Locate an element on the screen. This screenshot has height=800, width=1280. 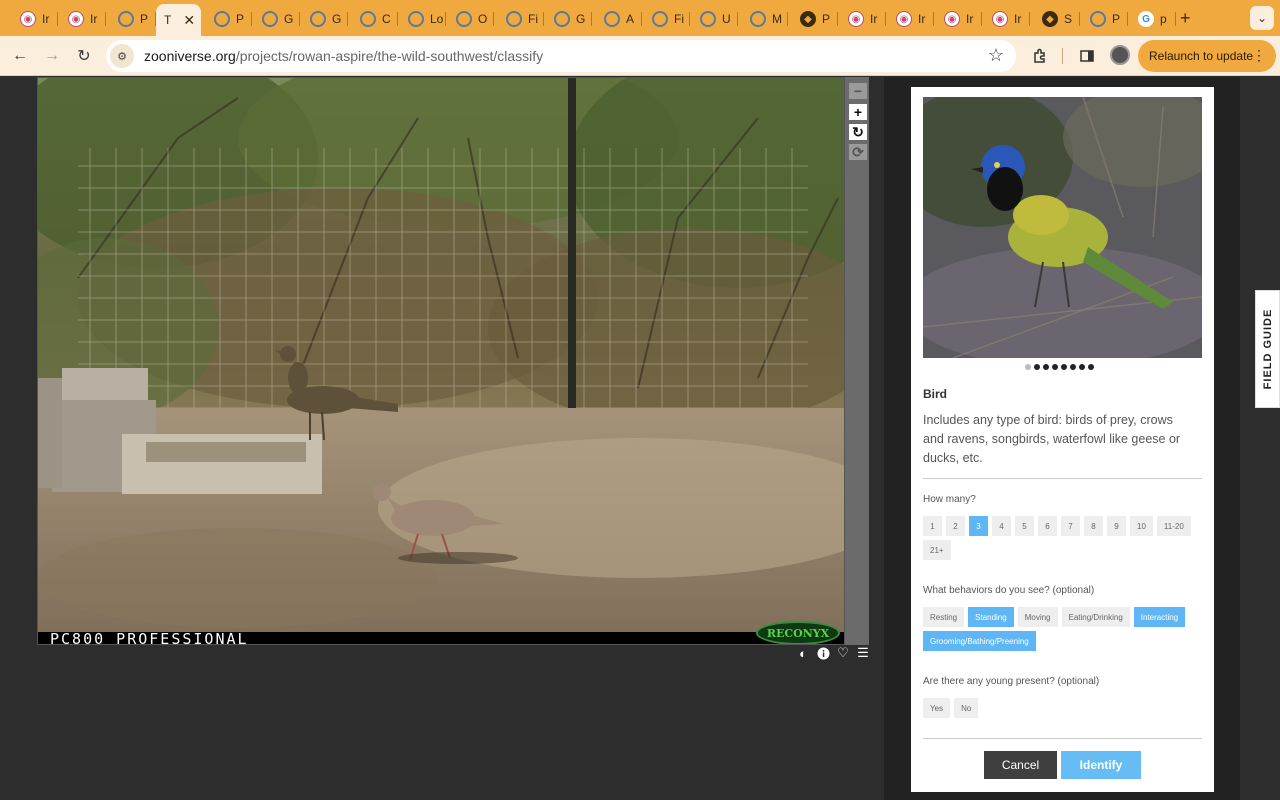
behavior-choice-button: Standing is located at coordinates (991, 617).